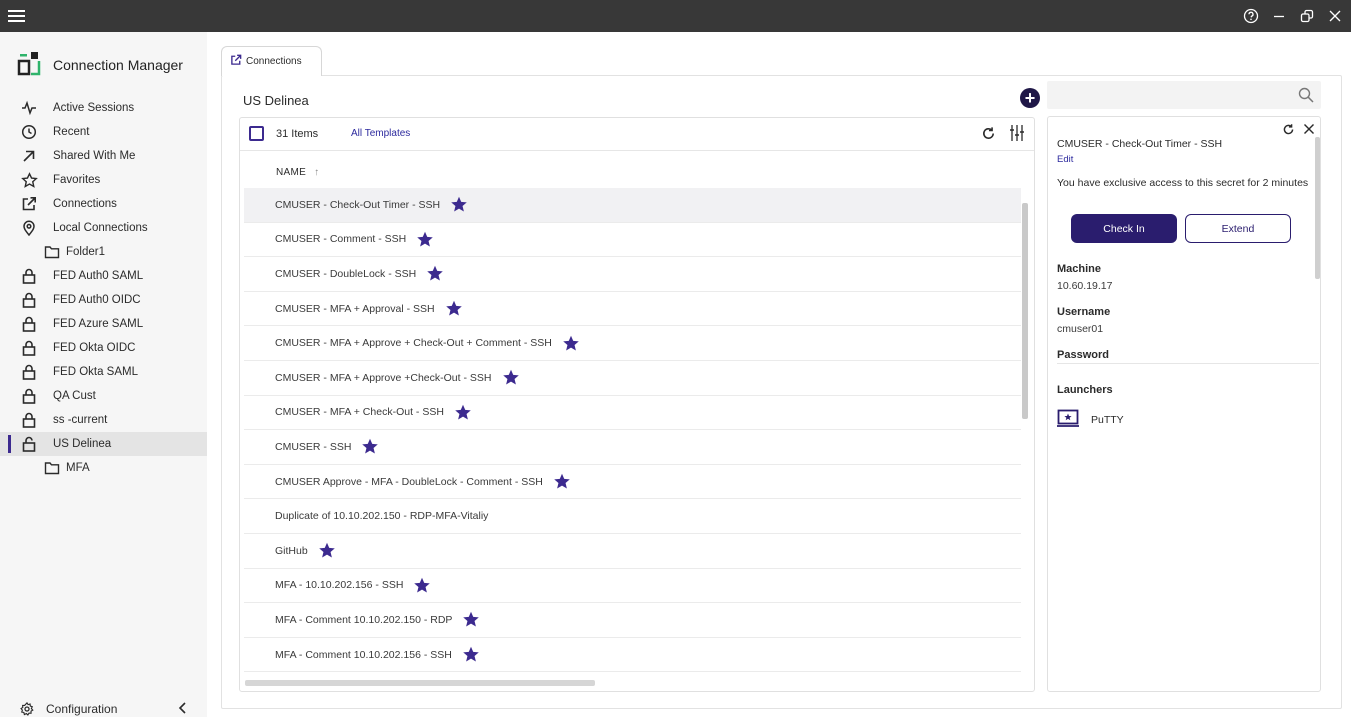  I want to click on table-row: GitHub, so click(632, 551).